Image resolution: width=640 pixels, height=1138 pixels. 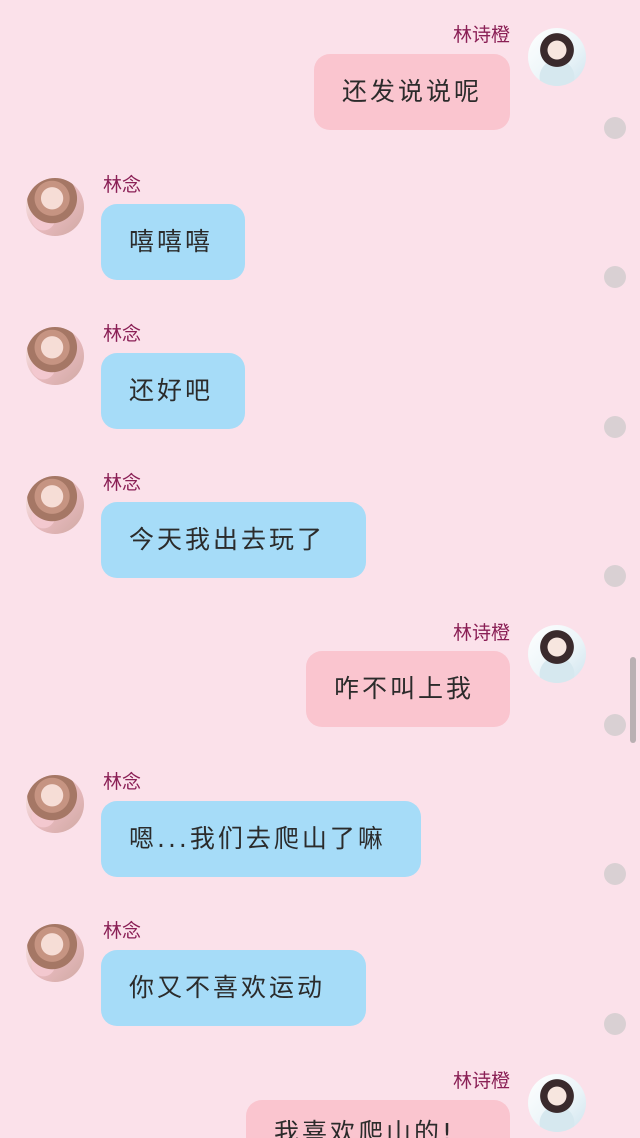 I want to click on message-bubble: 我喜欢爬山的!, so click(x=378, y=1119).